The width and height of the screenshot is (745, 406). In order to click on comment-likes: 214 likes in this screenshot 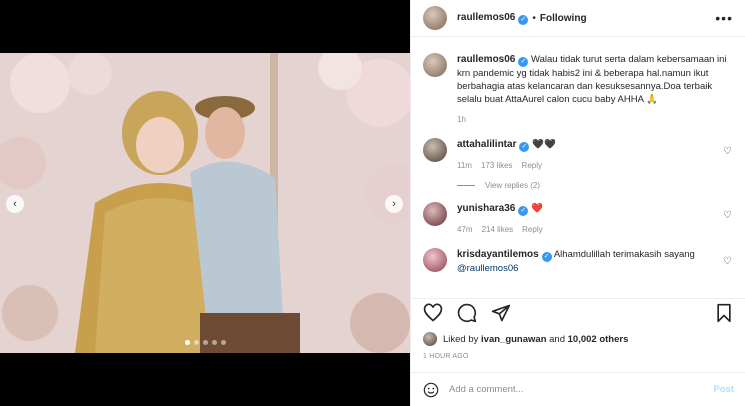, I will do `click(498, 229)`.